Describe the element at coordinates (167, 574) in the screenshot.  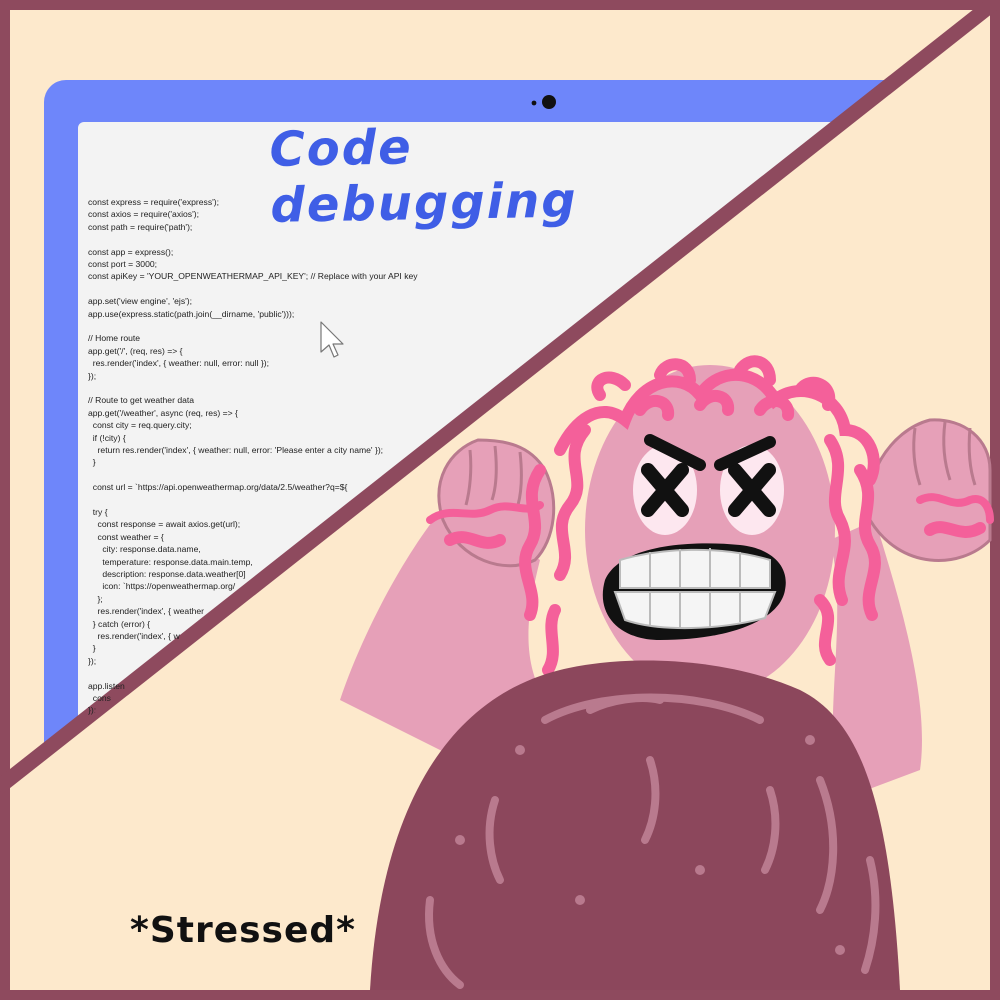
I see `code-line: description: response.data.weather[0]` at that location.